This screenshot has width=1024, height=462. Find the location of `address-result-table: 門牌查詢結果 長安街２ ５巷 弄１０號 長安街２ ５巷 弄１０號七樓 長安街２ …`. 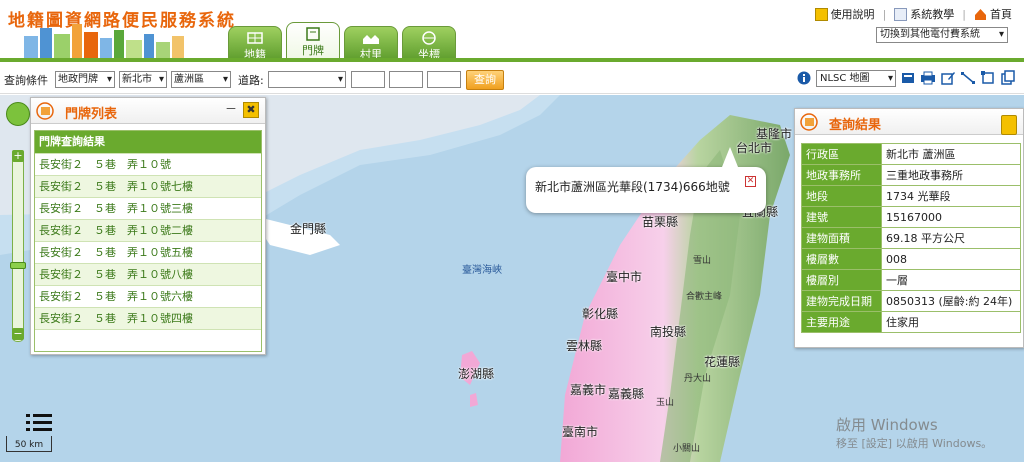

address-result-table: 門牌查詢結果 長安街２ ５巷 弄１０號 長安街２ ５巷 弄１０號七樓 長安街２ … is located at coordinates (148, 241).